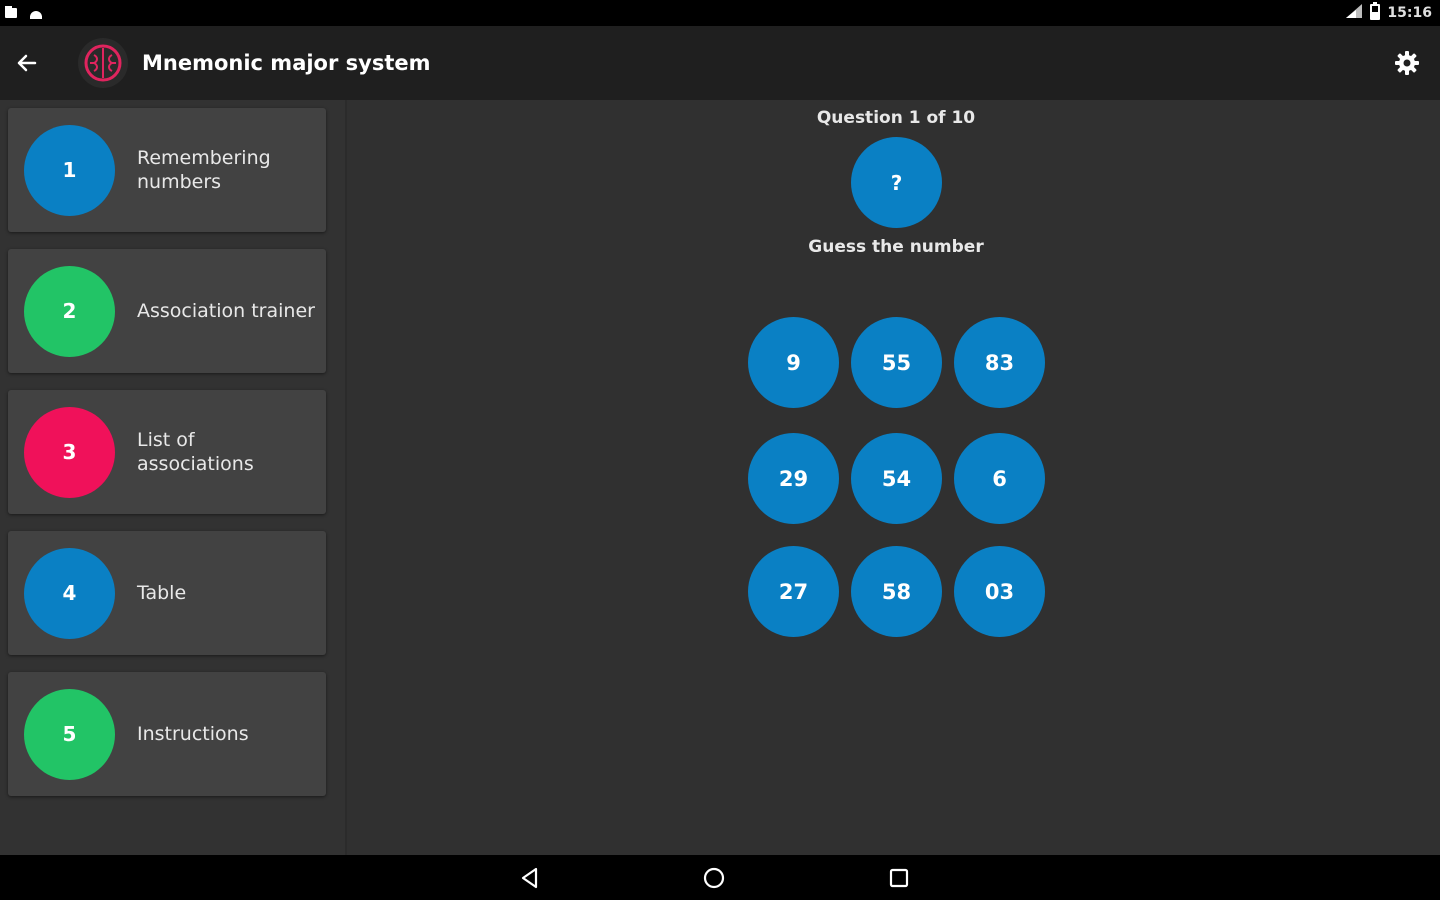  What do you see at coordinates (999, 591) in the screenshot?
I see `answer-option: 03` at bounding box center [999, 591].